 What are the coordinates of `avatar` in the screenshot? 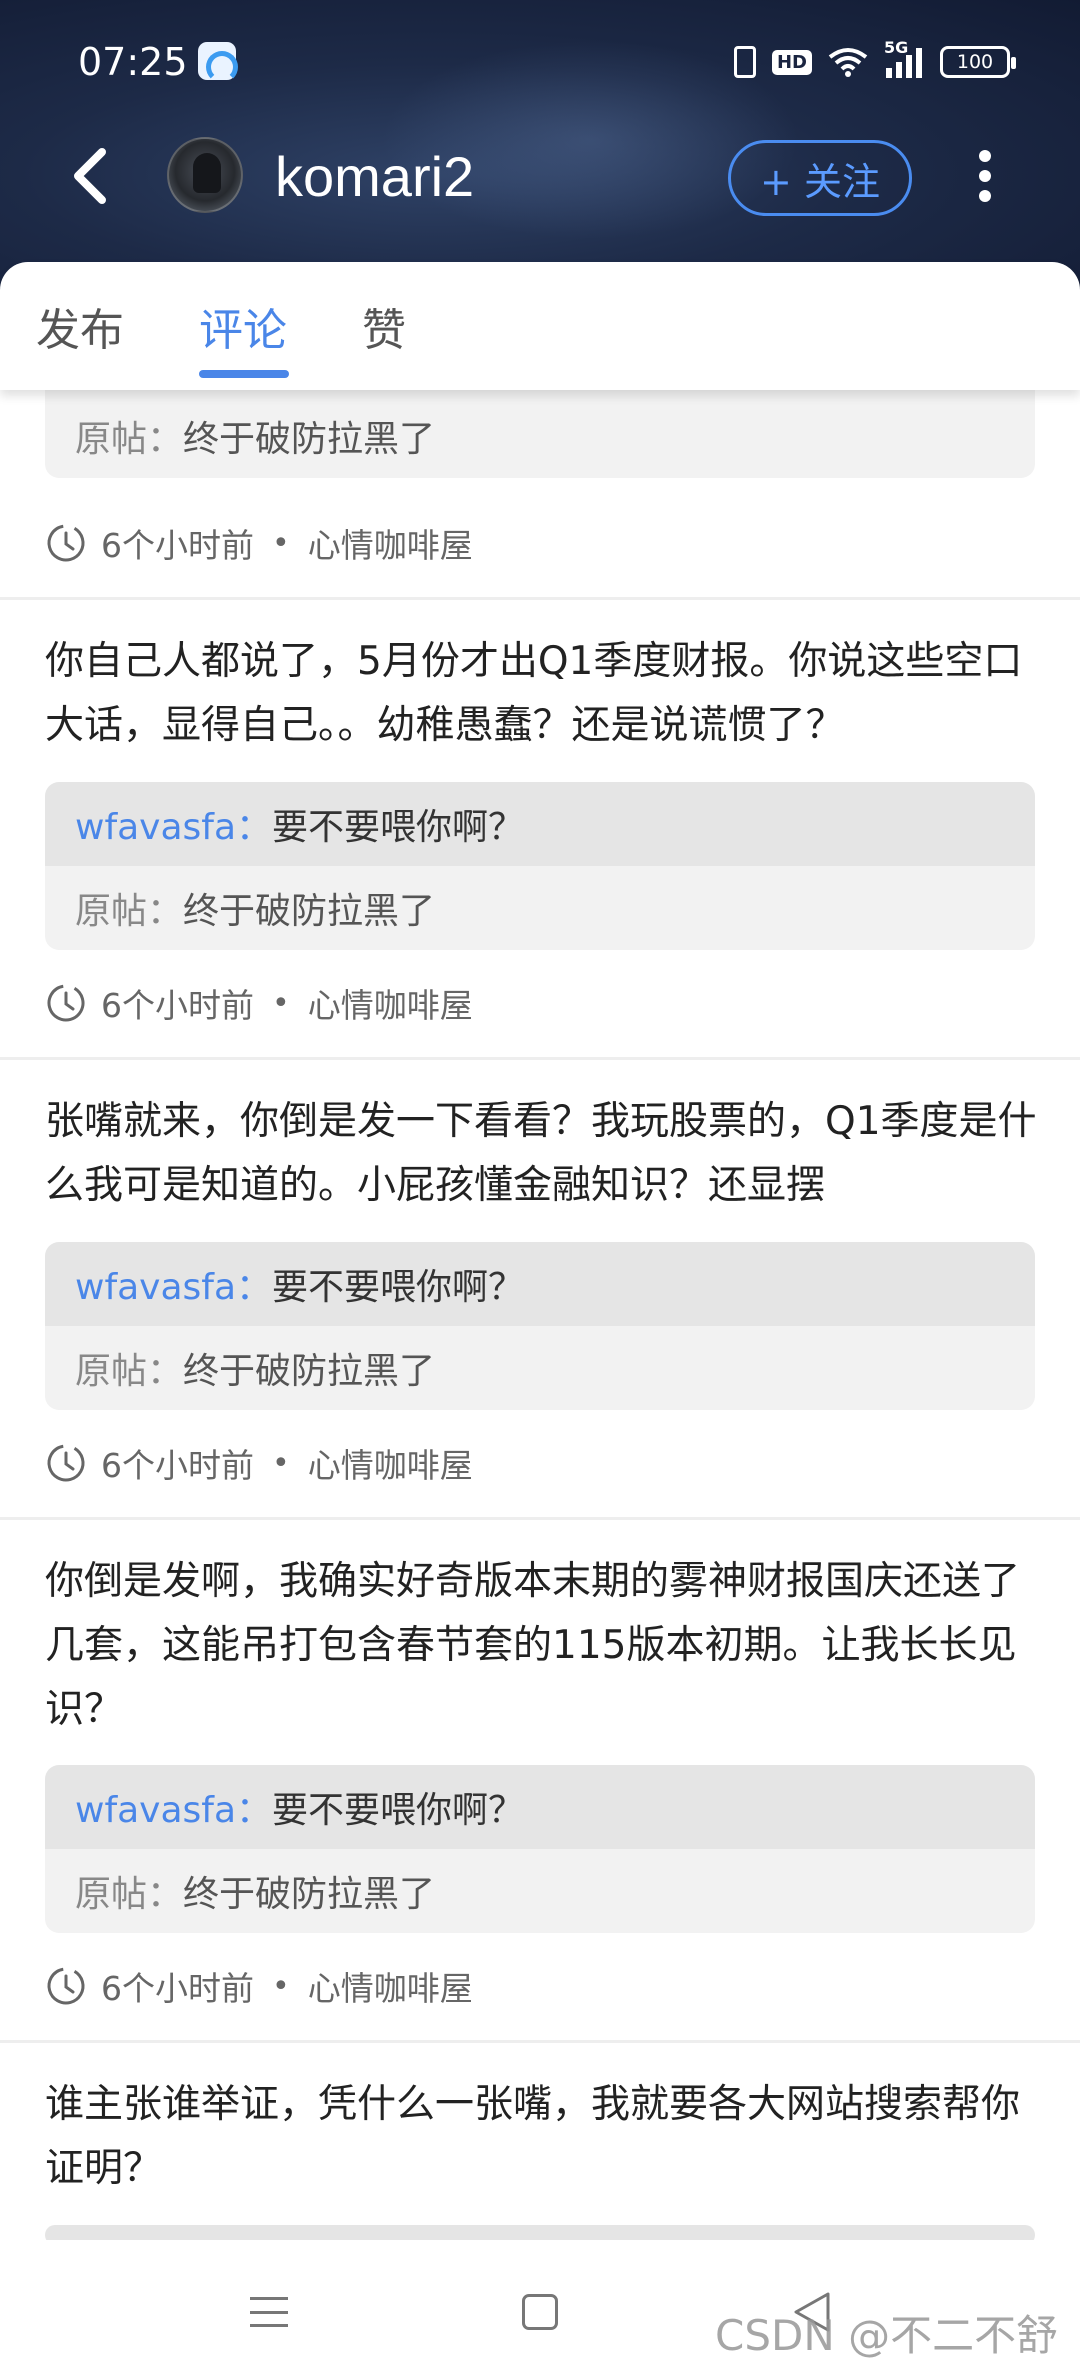 It's located at (205, 175).